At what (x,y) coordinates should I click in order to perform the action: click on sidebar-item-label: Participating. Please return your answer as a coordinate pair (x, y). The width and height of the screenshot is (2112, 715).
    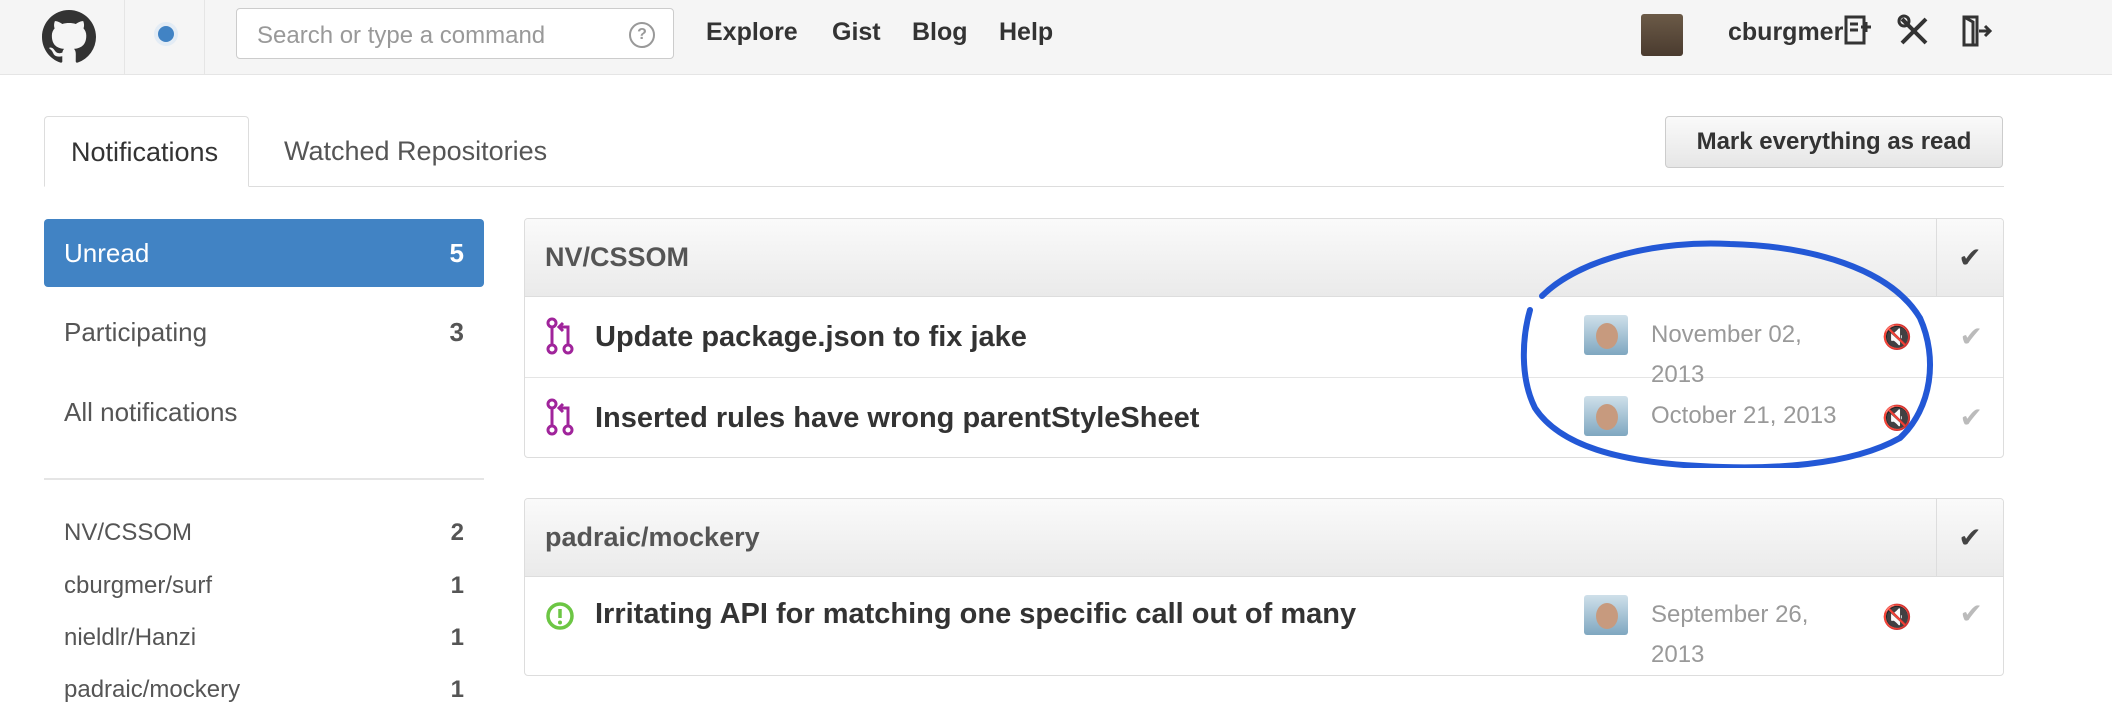
    Looking at the image, I should click on (136, 332).